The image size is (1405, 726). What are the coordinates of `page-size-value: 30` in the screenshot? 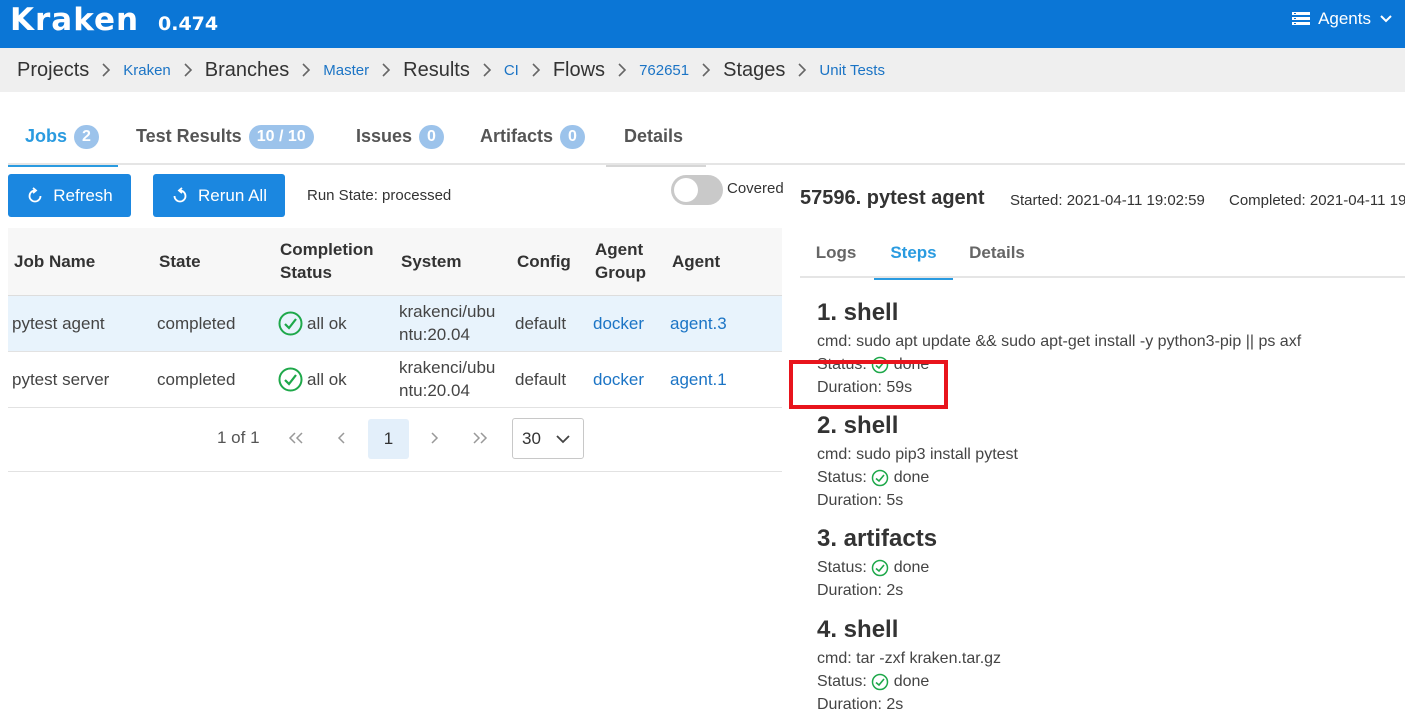 It's located at (531, 438).